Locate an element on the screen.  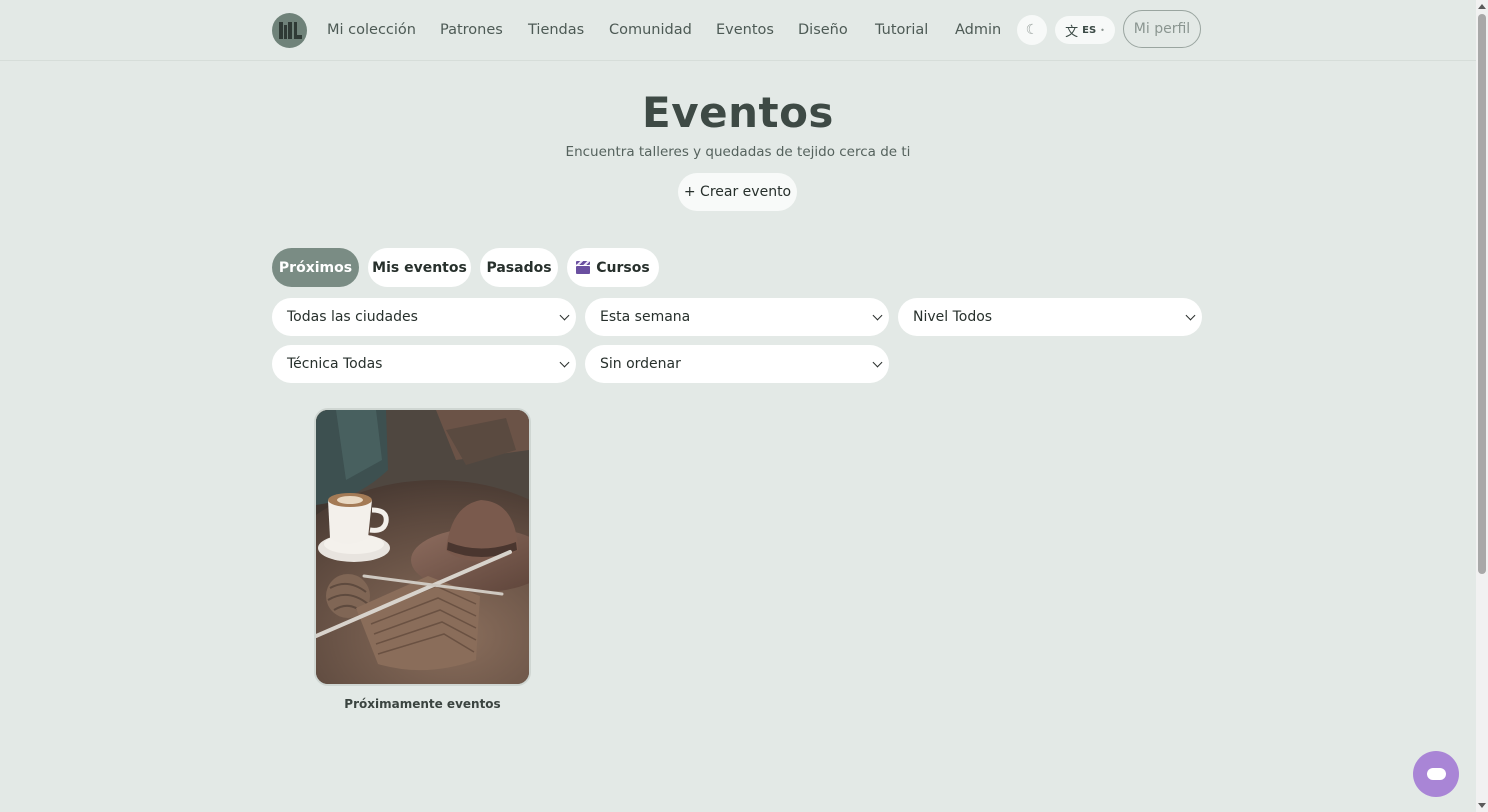
scrollbar-thumb is located at coordinates (1482, 294).